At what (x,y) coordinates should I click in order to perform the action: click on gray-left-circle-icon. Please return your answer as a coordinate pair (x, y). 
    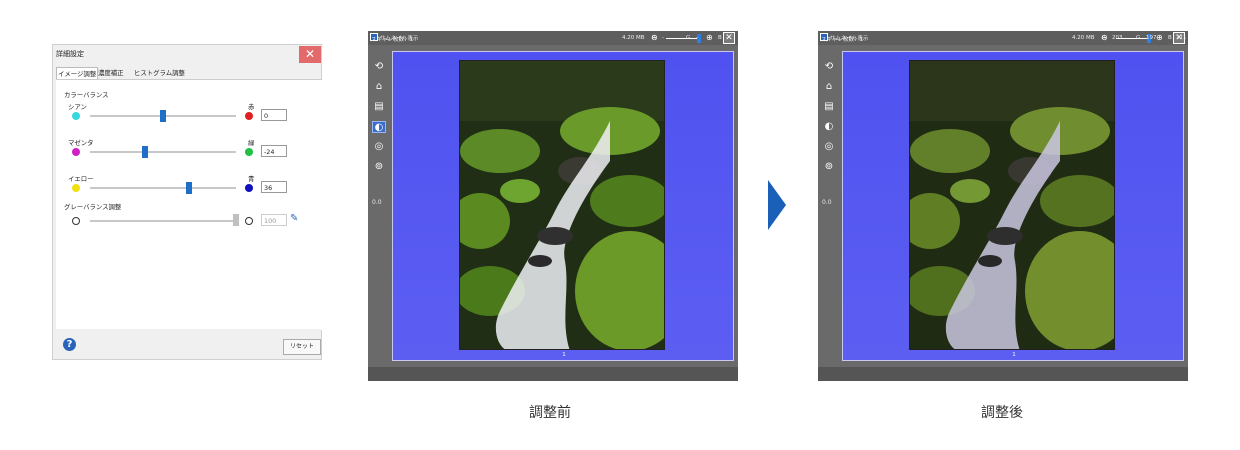
    Looking at the image, I should click on (76, 221).